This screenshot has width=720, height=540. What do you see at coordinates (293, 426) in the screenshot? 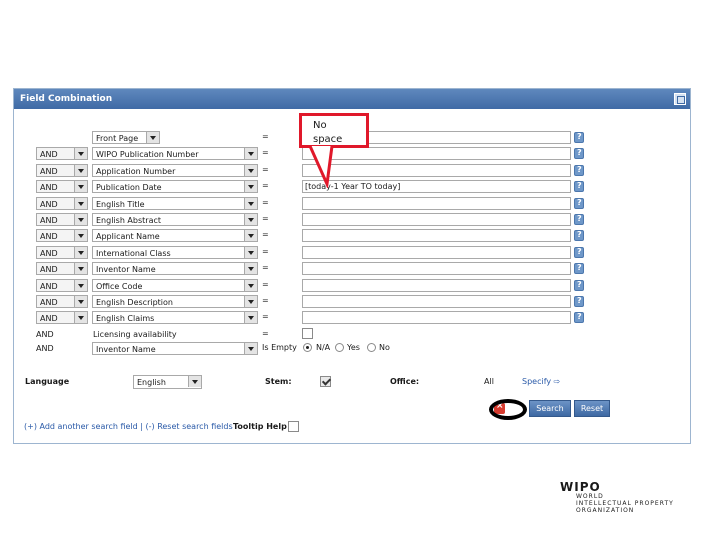
I see `tooltip-help-checkbox` at bounding box center [293, 426].